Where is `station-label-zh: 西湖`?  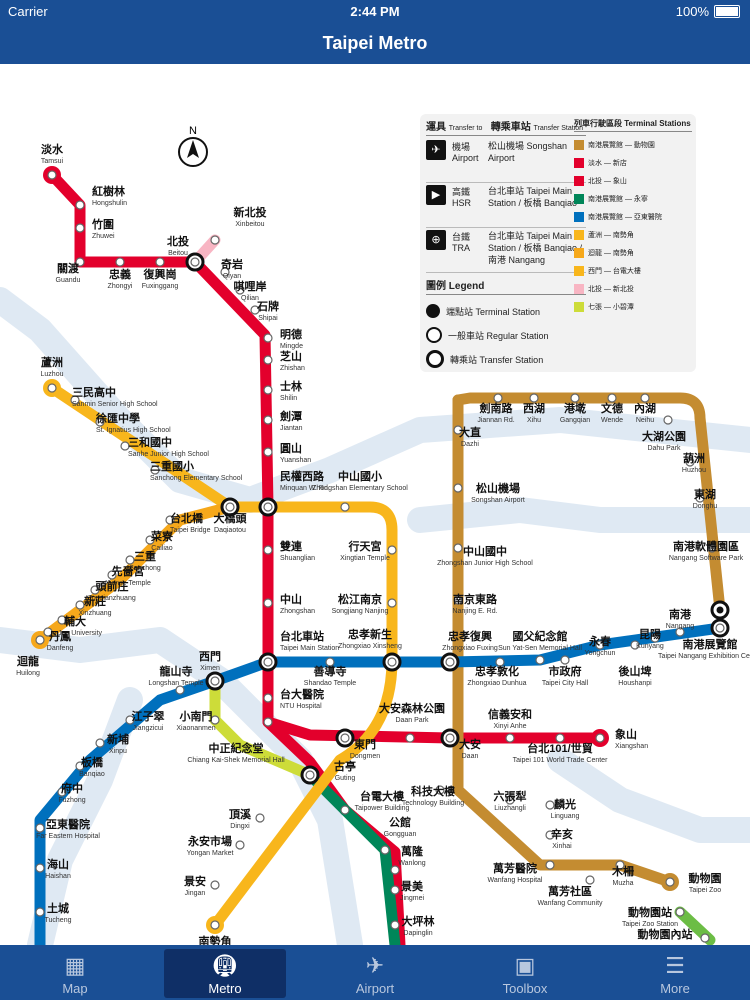
station-label-zh: 西湖 is located at coordinates (534, 408).